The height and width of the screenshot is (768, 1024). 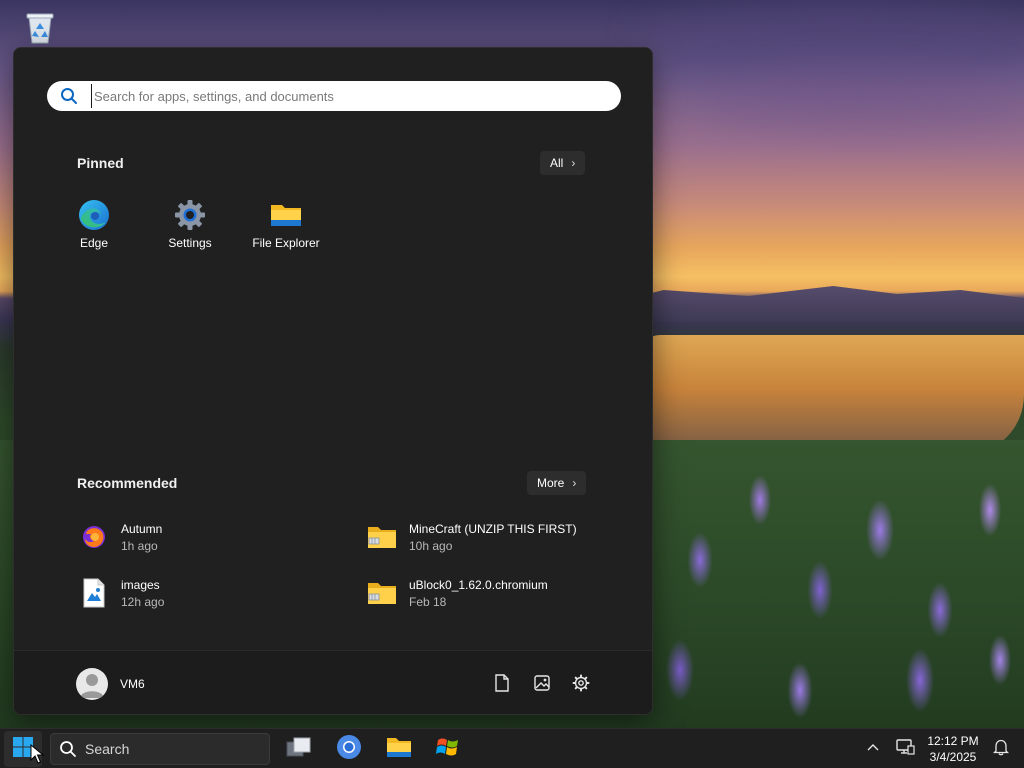 What do you see at coordinates (953, 741) in the screenshot?
I see `clock-time: 12:12 PM` at bounding box center [953, 741].